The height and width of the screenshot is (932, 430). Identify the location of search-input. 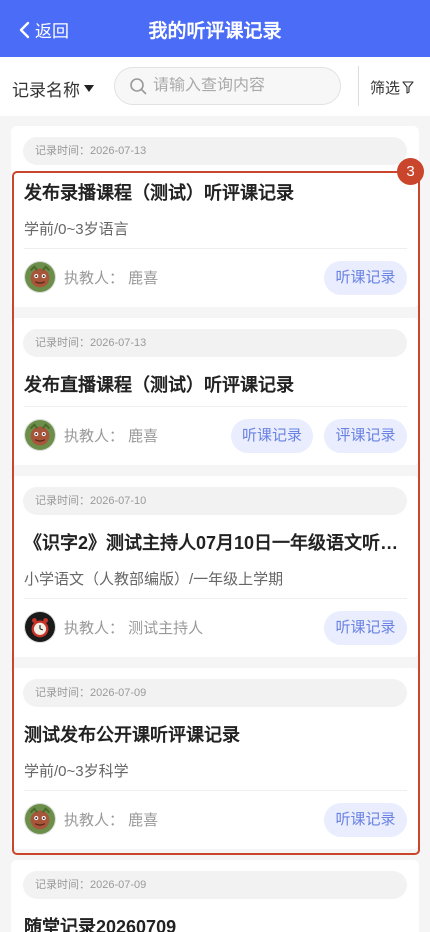
(238, 86).